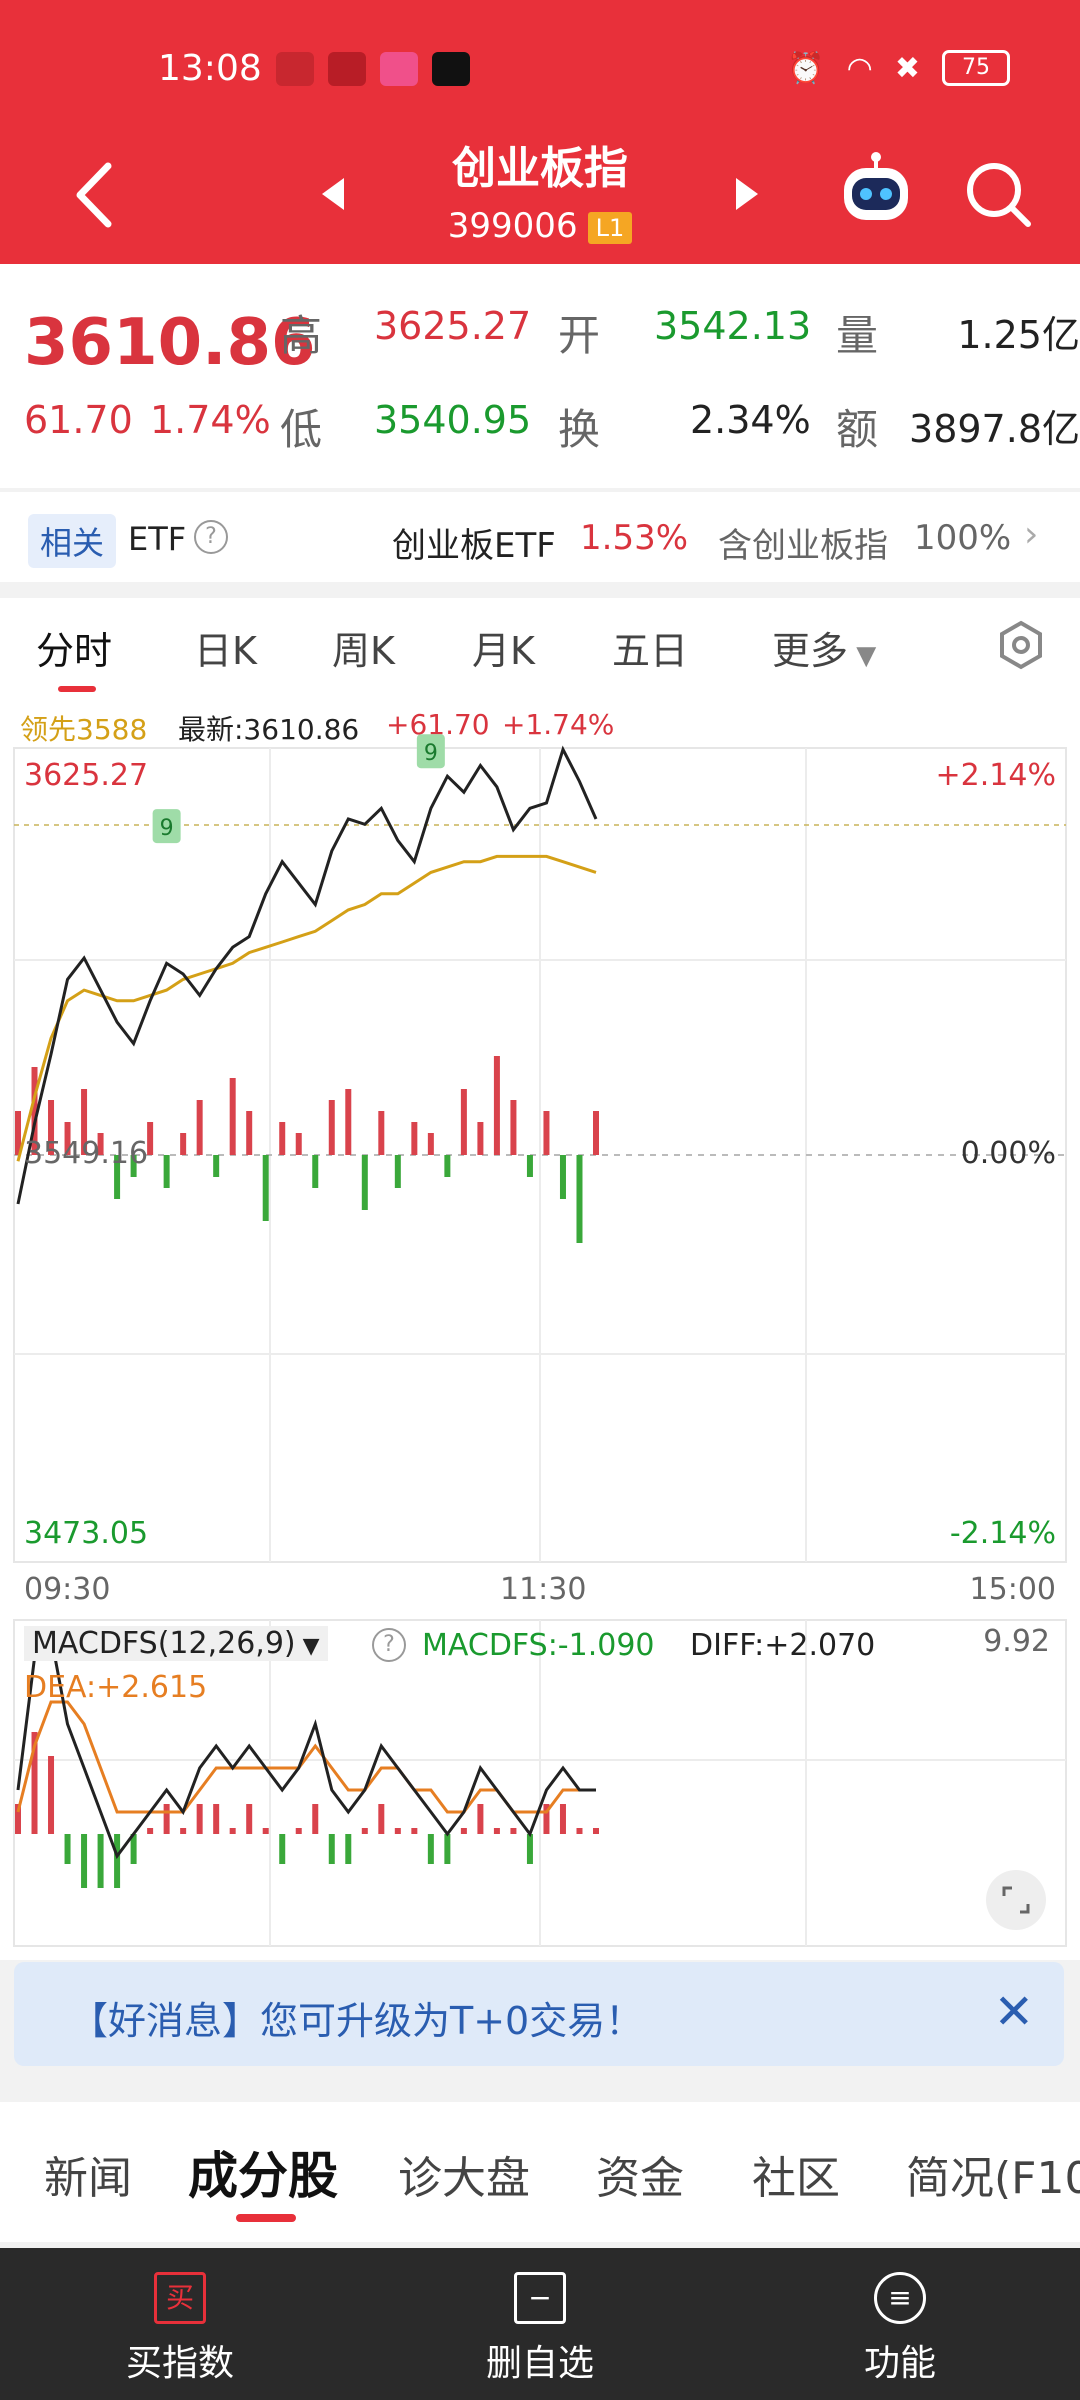 The height and width of the screenshot is (2400, 1080). I want to click on promo-banner: 【好消息】您可升级为T+0交易！ ✕, so click(539, 2014).